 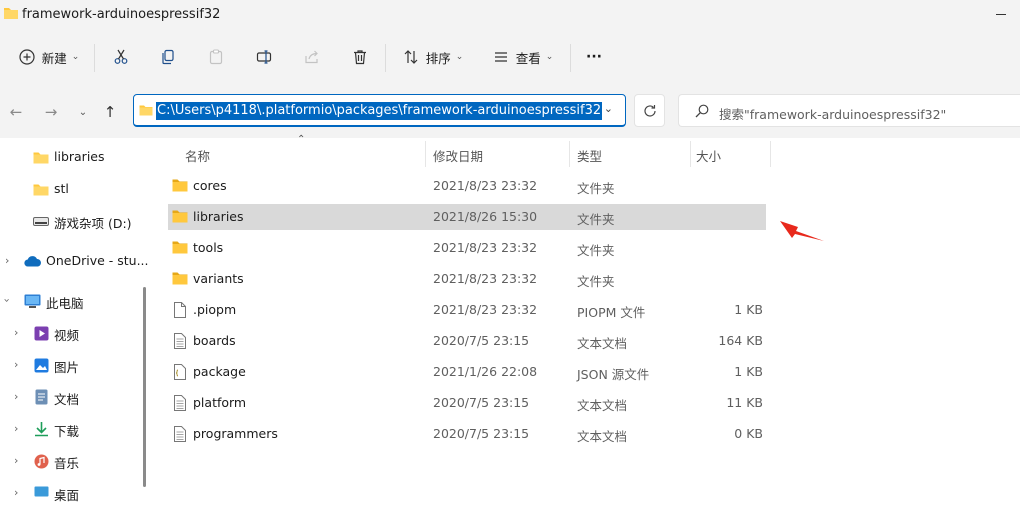 I want to click on table-row: platform 2020/7/5 23:15 文本文档 11 KB, so click(x=467, y=403).